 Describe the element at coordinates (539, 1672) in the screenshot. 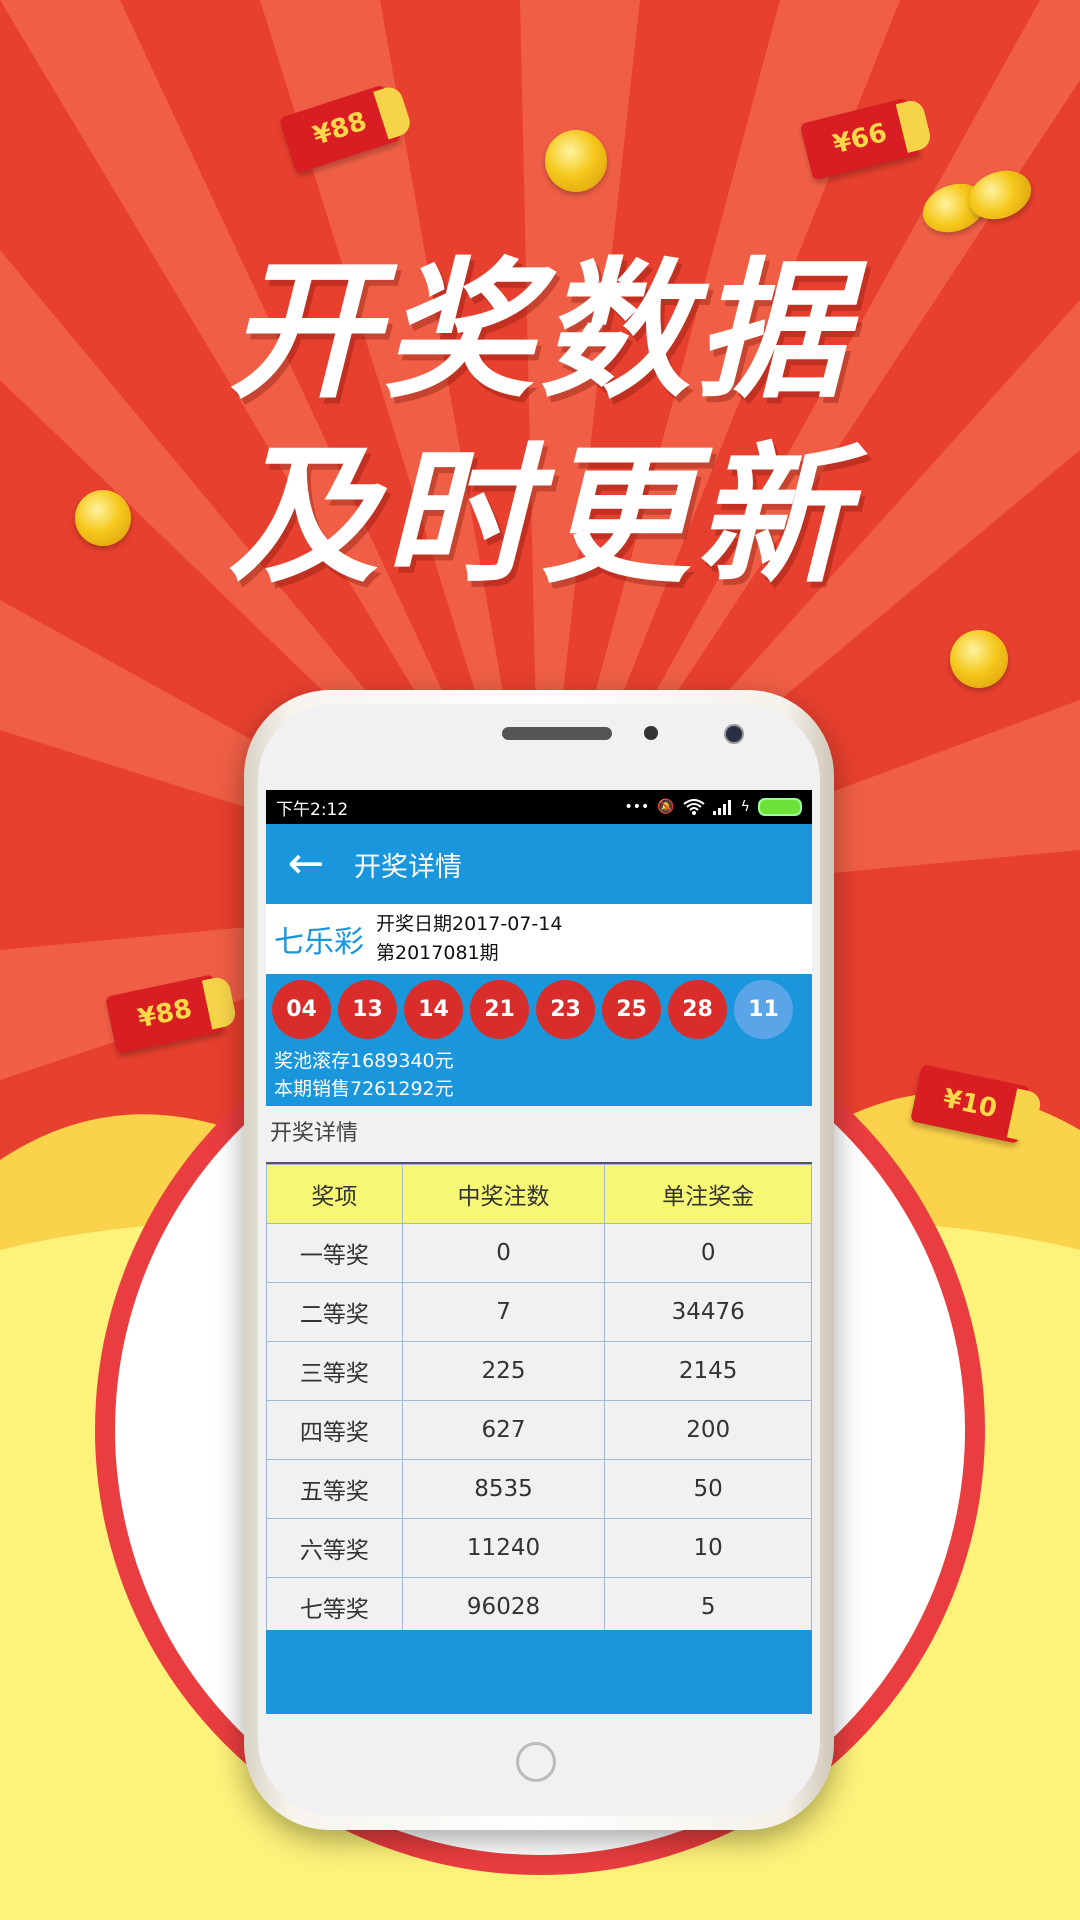

I see `bottom-banner` at that location.